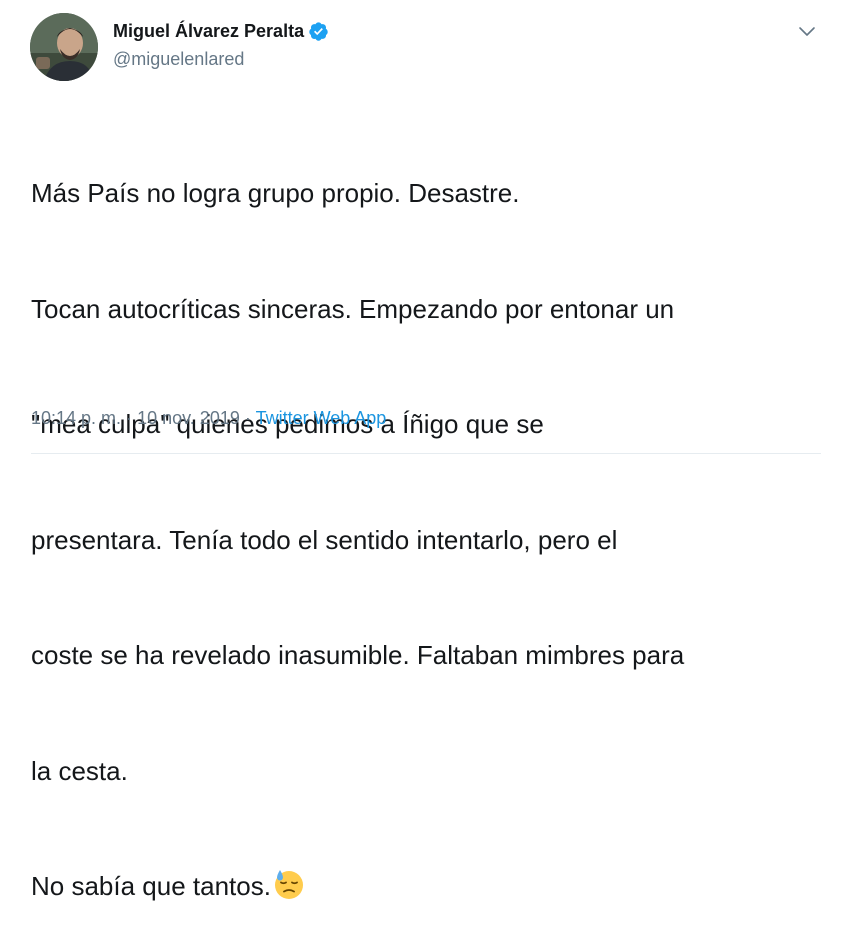  What do you see at coordinates (64, 47) in the screenshot?
I see `avatar` at bounding box center [64, 47].